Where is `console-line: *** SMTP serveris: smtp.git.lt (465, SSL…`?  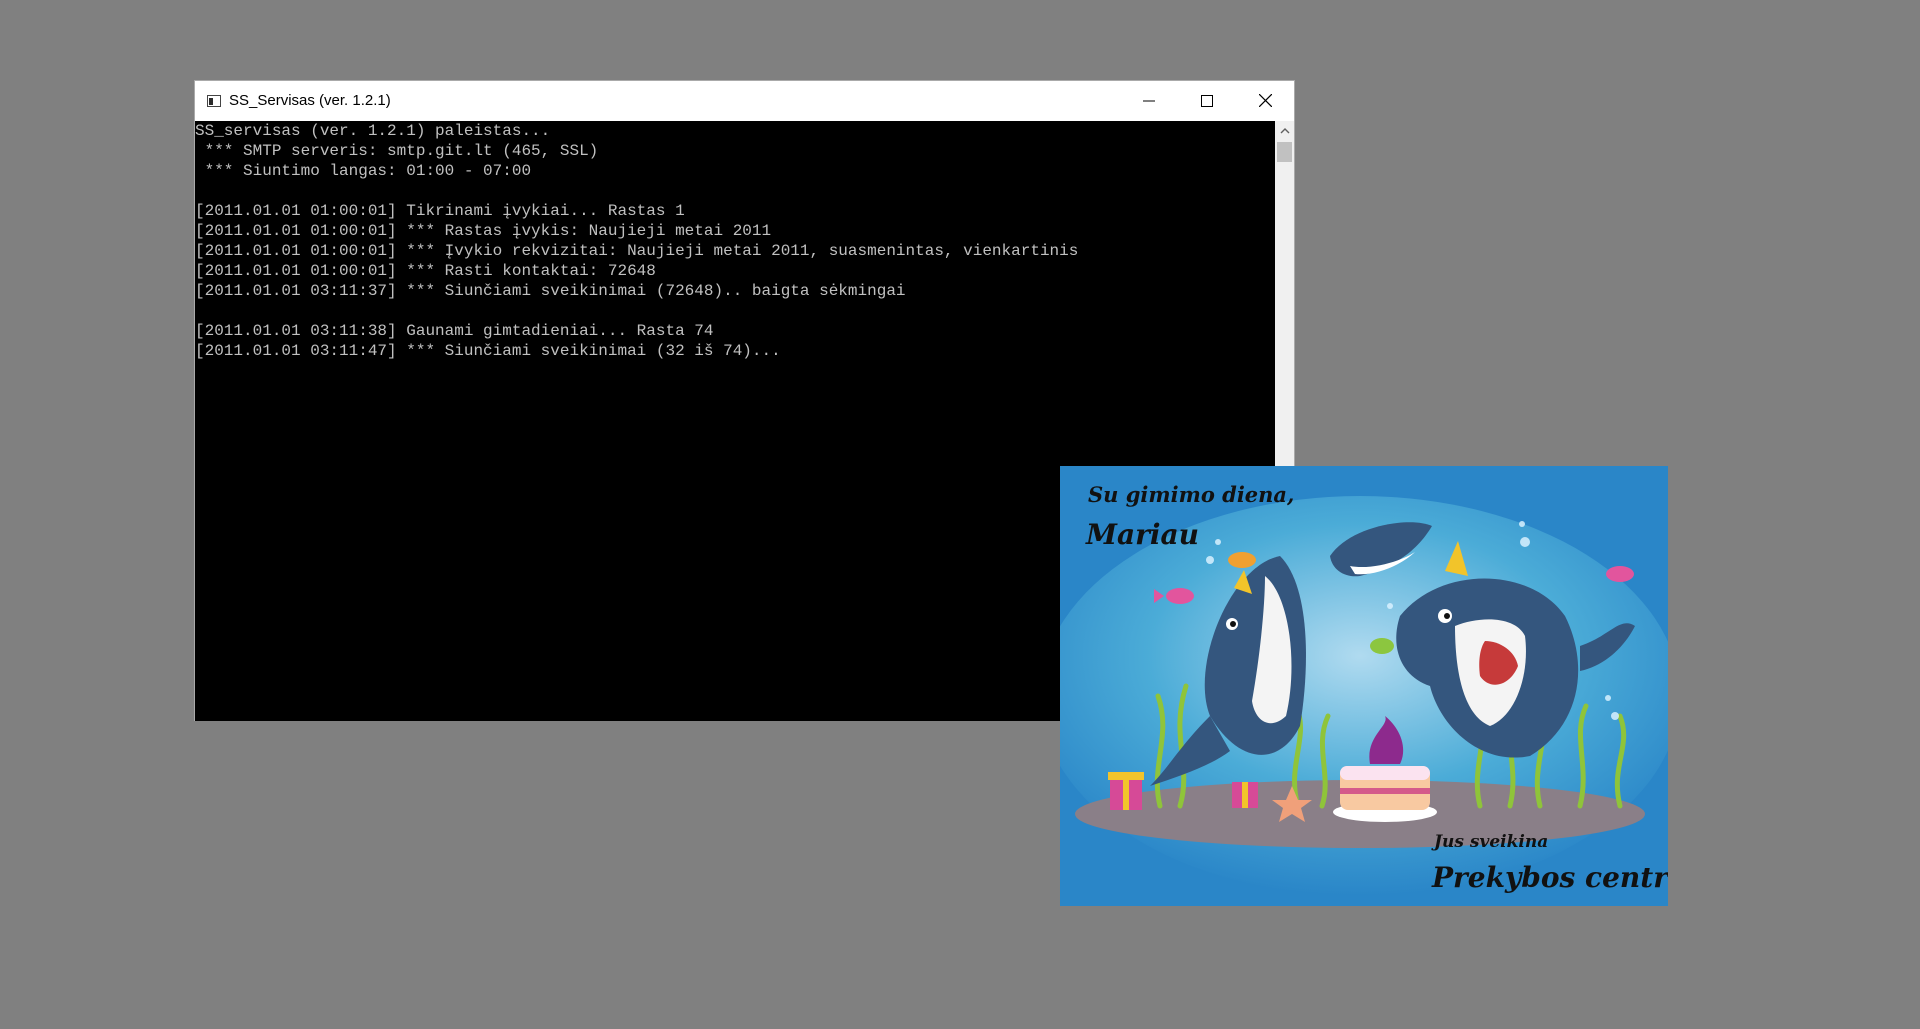 console-line: *** SMTP serveris: smtp.git.lt (465, SSL… is located at coordinates (397, 151).